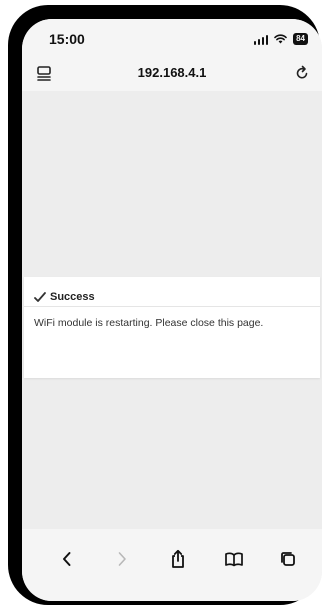  What do you see at coordinates (172, 292) in the screenshot?
I see `card-header: Success` at bounding box center [172, 292].